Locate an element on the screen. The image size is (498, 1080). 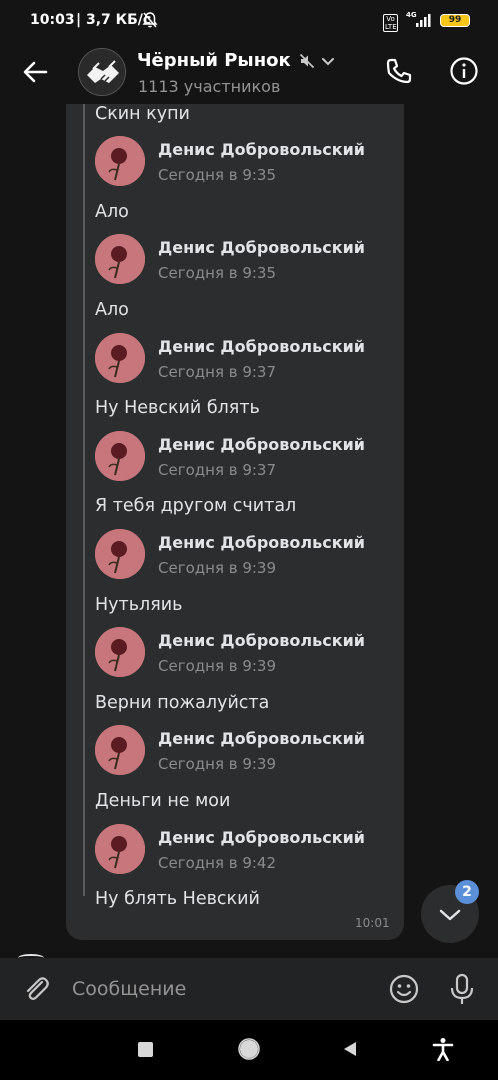
message-text: Скин купи is located at coordinates (142, 114).